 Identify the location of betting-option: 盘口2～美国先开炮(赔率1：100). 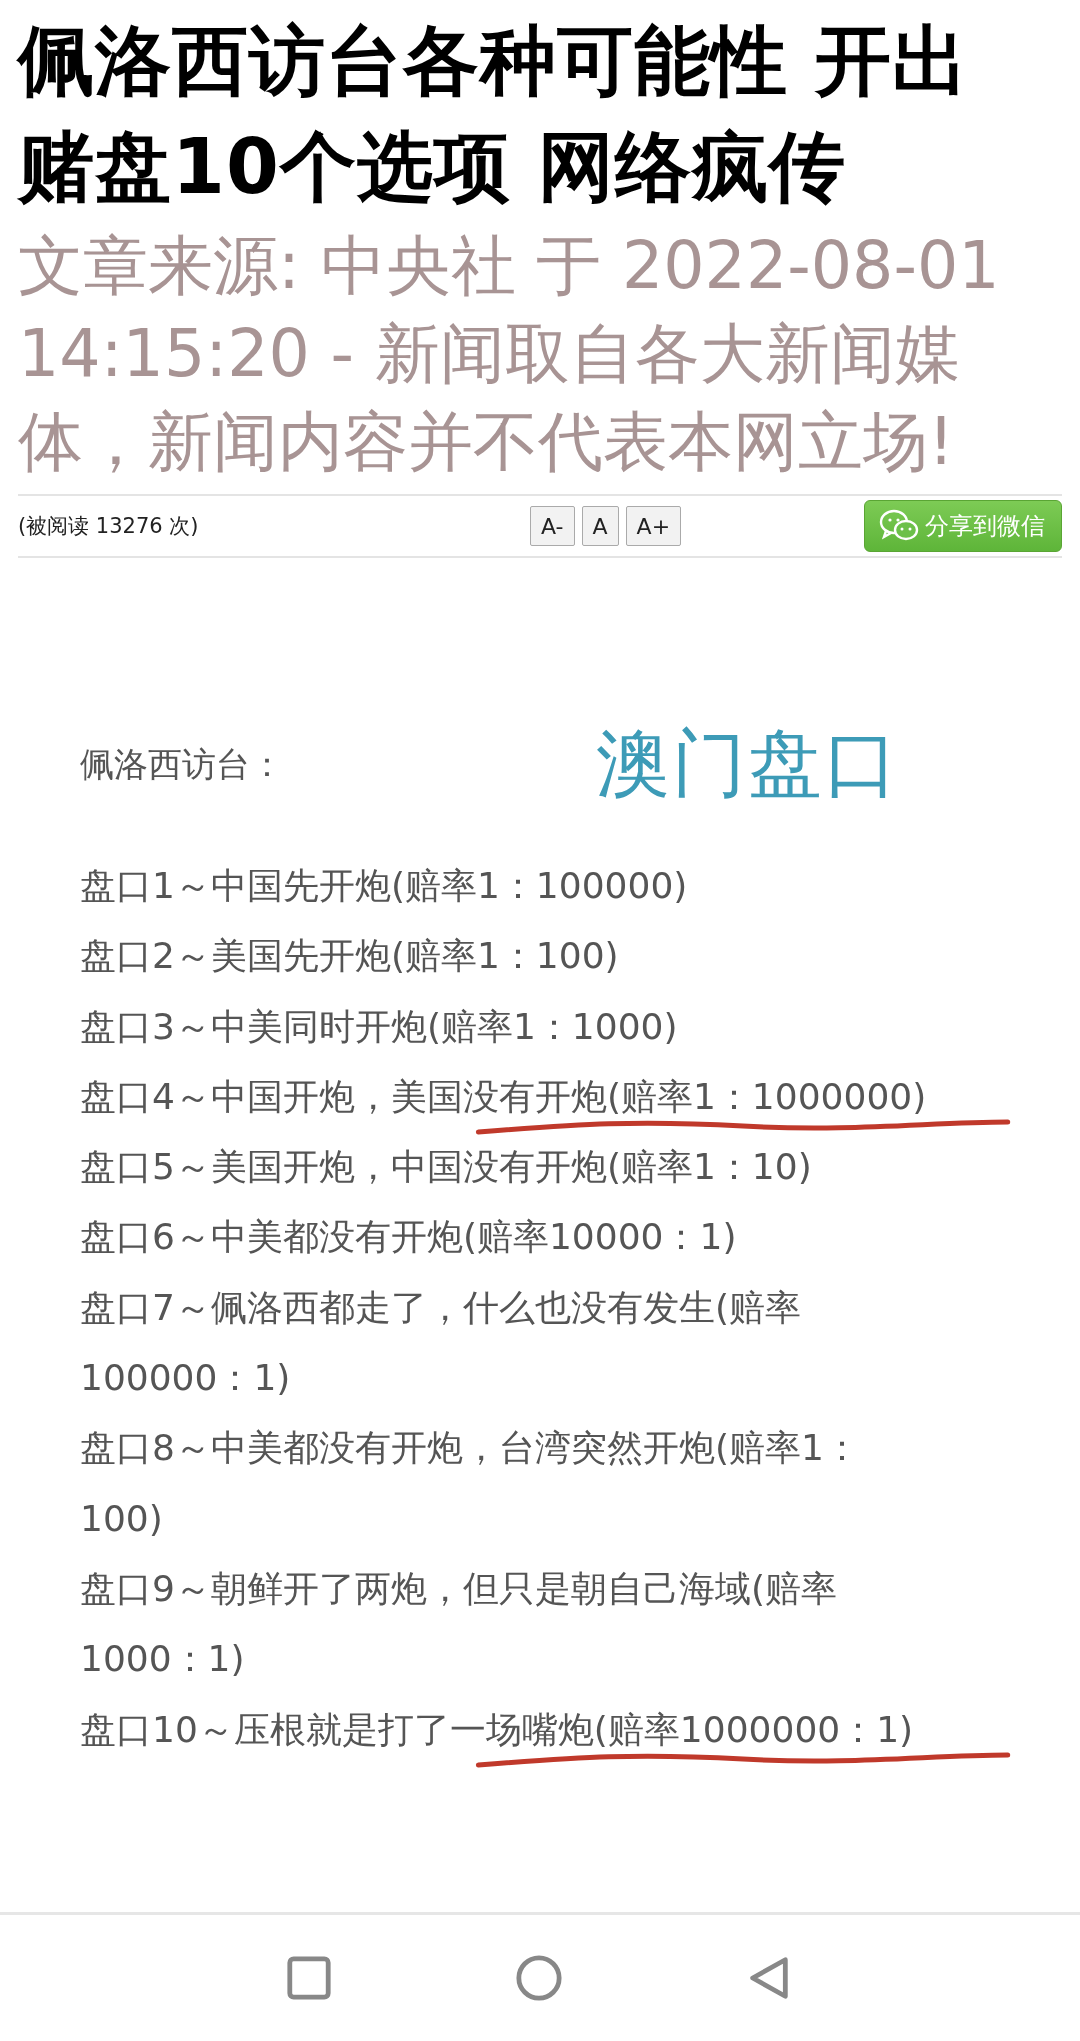
(349, 956).